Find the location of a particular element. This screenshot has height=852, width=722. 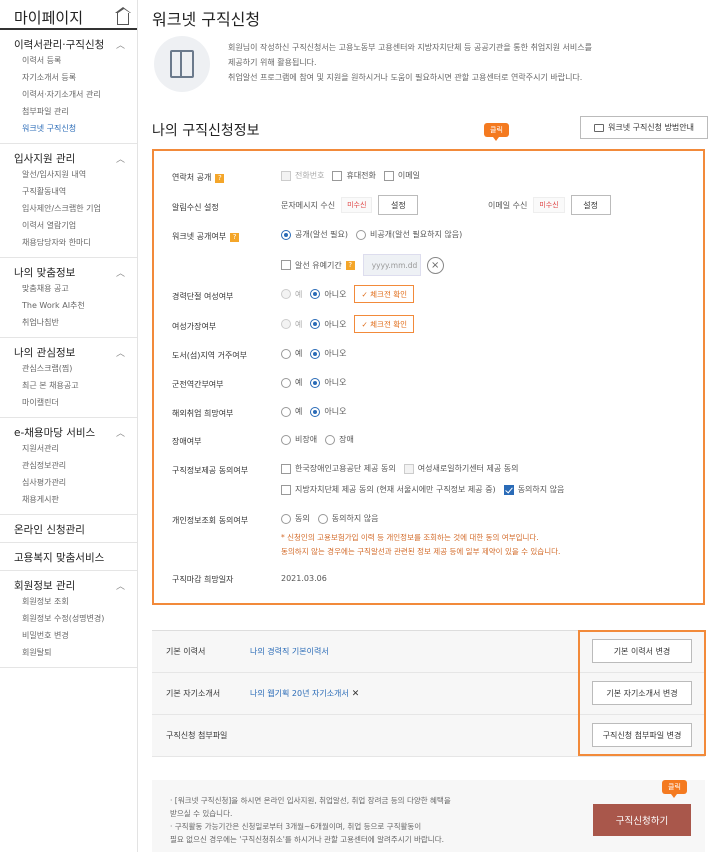

sidebar-section-header: 입사지원 관리 ︿ is located at coordinates (75, 158).